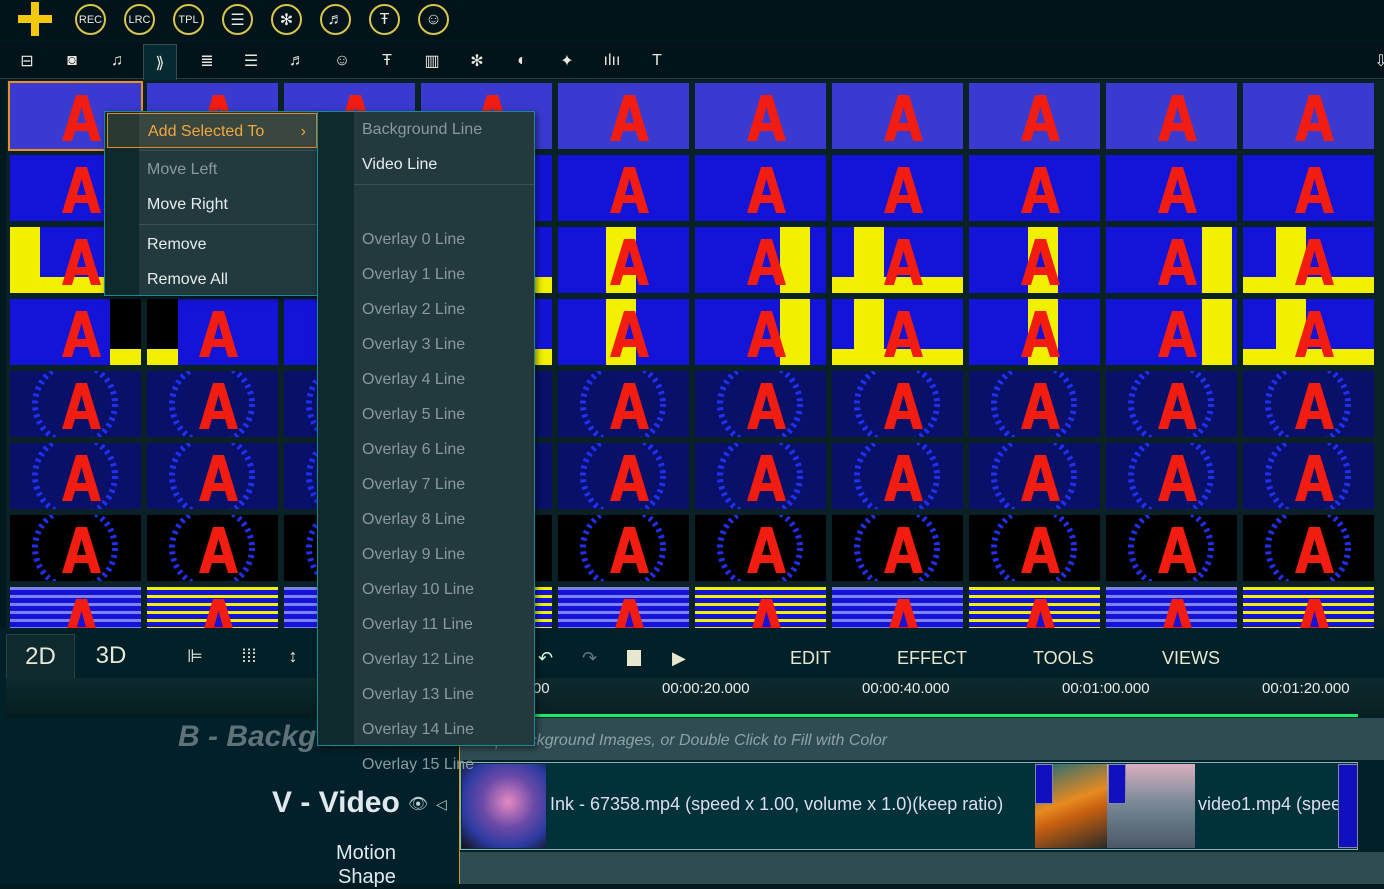 This screenshot has height=889, width=1384. I want to click on lrc-button: LRC, so click(139, 19).